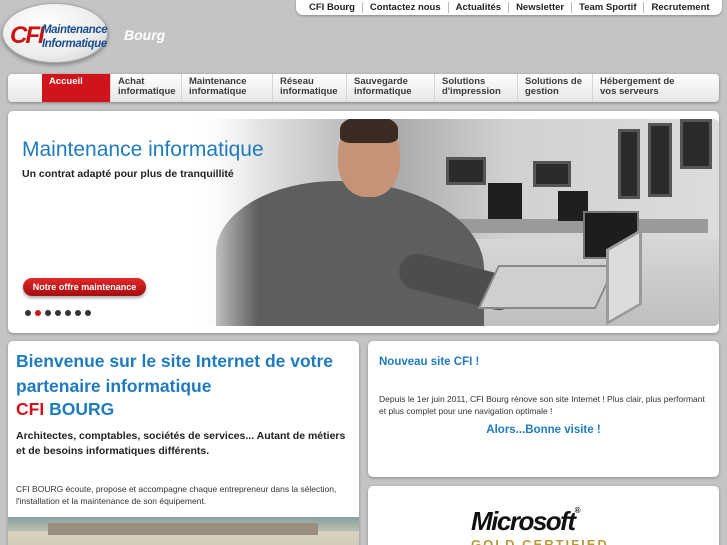 This screenshot has height=545, width=727. What do you see at coordinates (607, 7) in the screenshot?
I see `top-link-team-sportif: Team Sportif` at bounding box center [607, 7].